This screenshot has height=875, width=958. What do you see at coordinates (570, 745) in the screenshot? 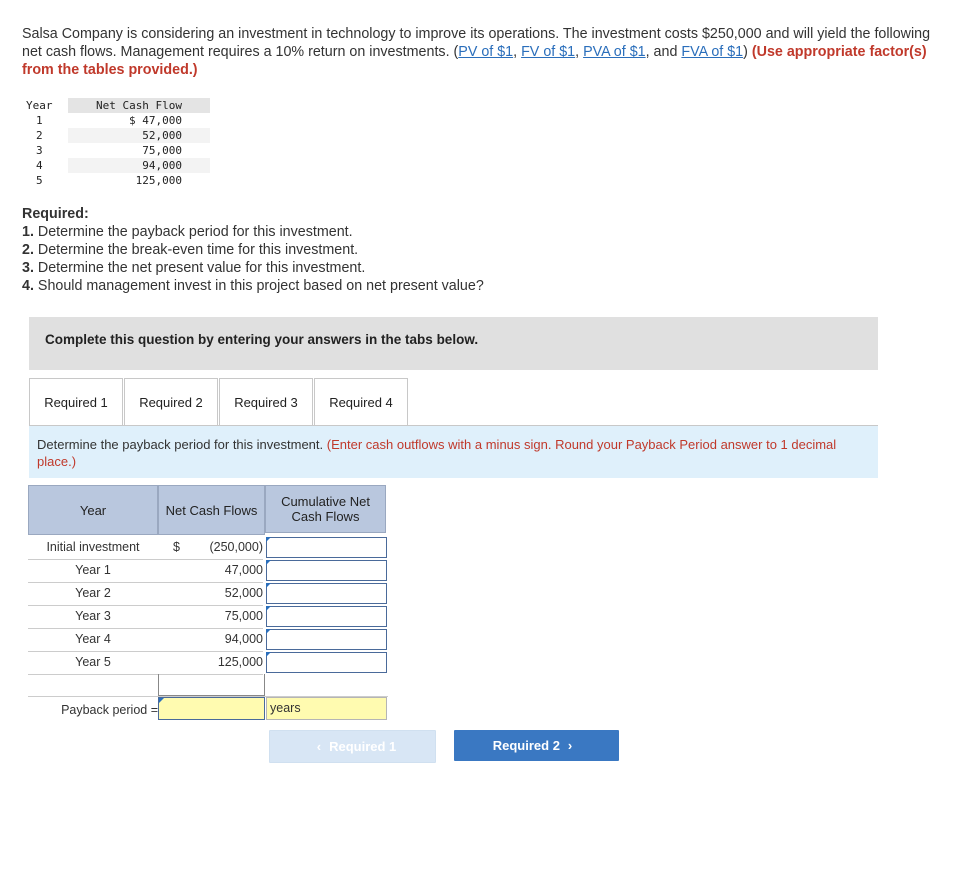
I see `chevron-right-icon: ›` at bounding box center [570, 745].